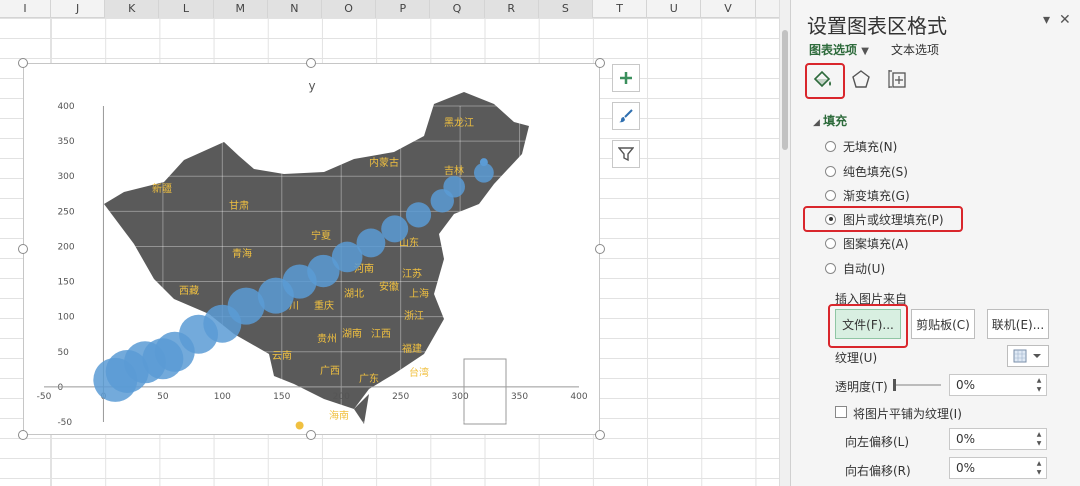 The width and height of the screenshot is (1080, 486). What do you see at coordinates (349, 9) in the screenshot?
I see `column-header-O: O` at bounding box center [349, 9].